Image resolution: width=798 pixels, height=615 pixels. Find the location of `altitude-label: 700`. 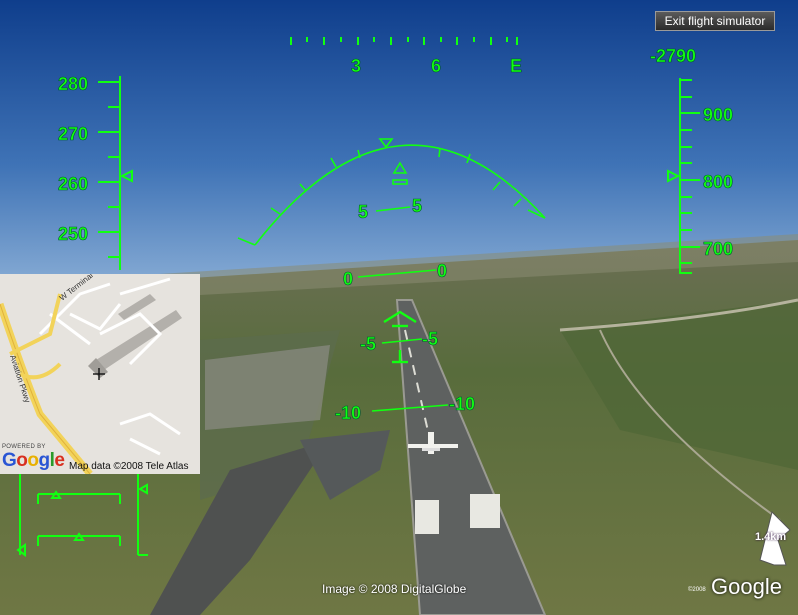

altitude-label: 700 is located at coordinates (718, 249).